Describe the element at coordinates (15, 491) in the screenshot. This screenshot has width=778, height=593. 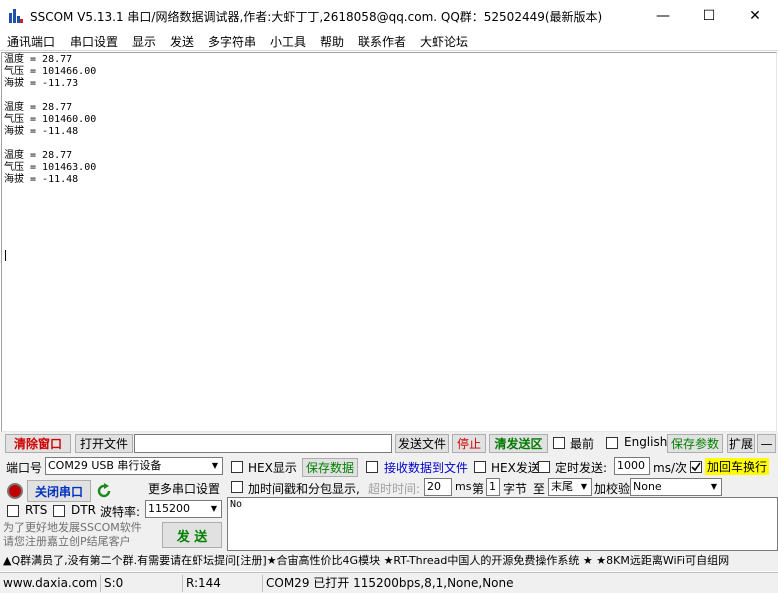
I see `port-status-icon` at that location.